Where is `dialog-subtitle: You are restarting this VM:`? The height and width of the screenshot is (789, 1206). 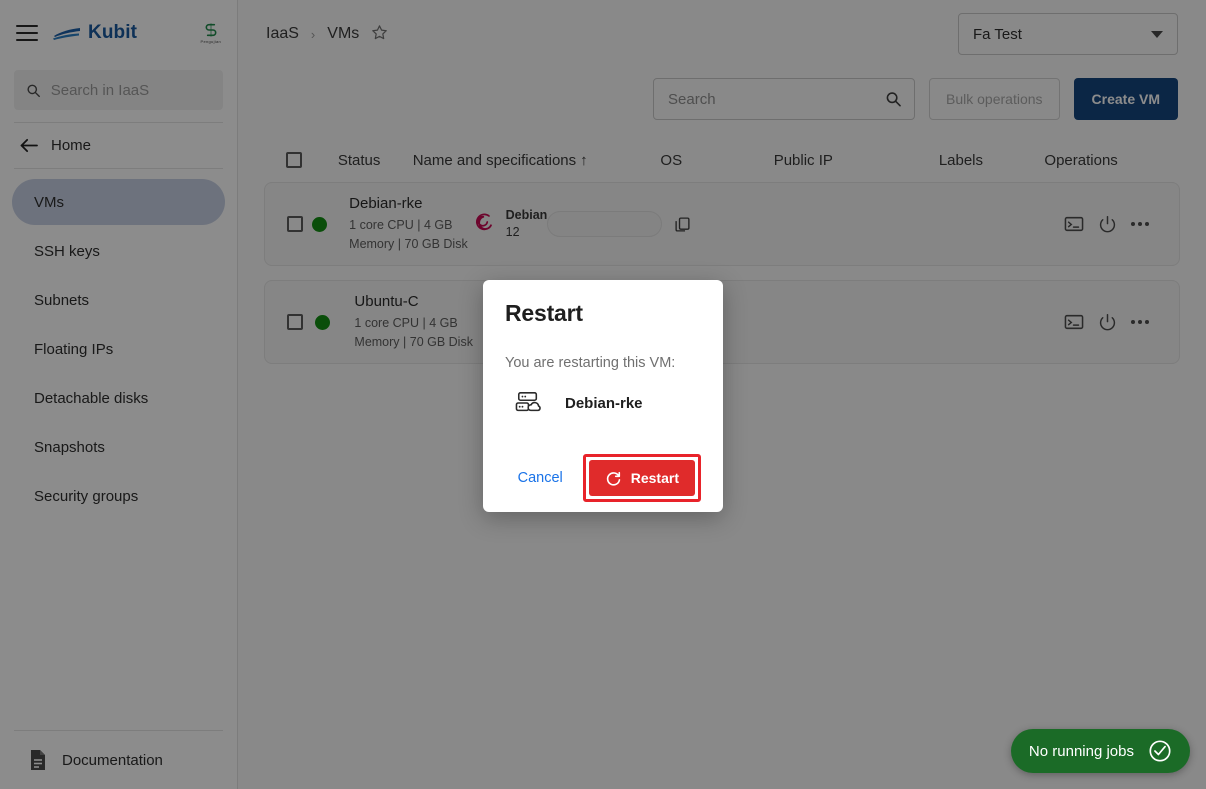
dialog-subtitle: You are restarting this VM: is located at coordinates (590, 363).